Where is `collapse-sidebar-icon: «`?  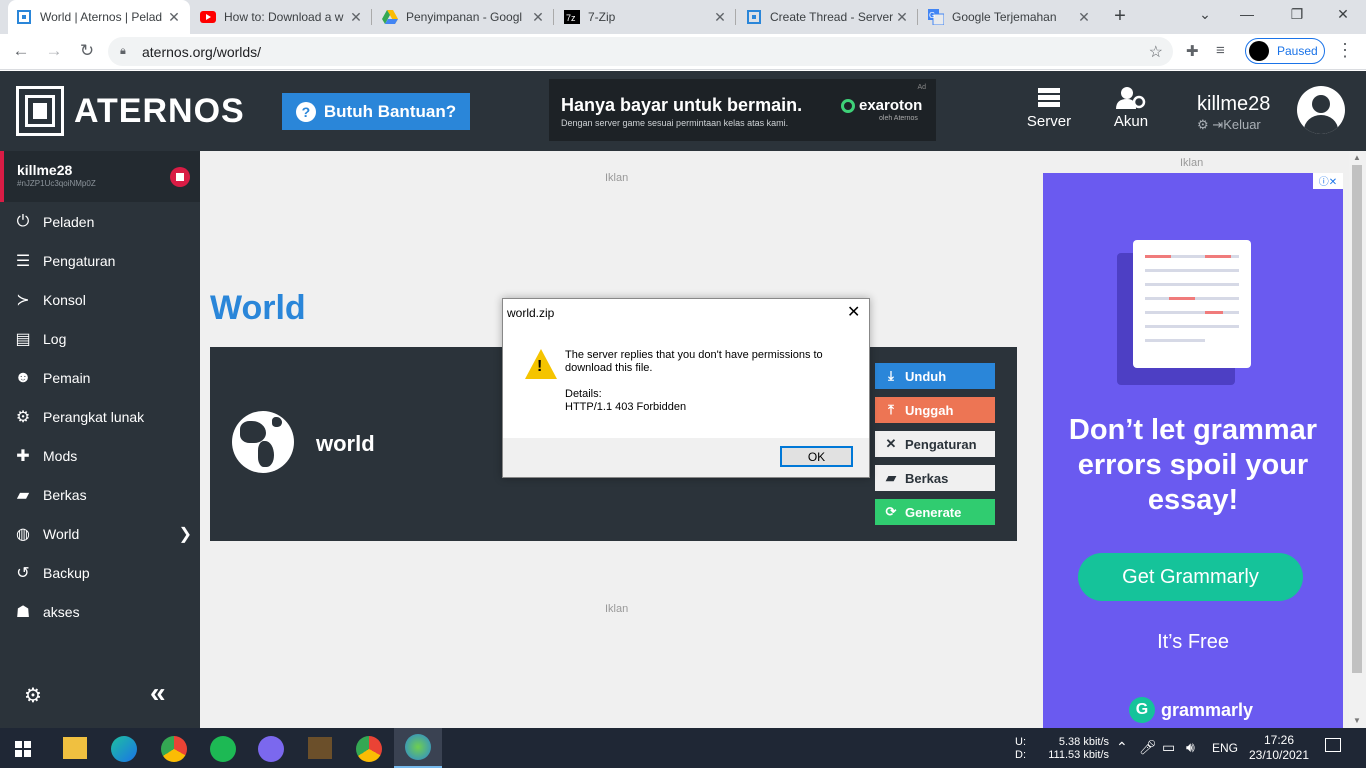
collapse-sidebar-icon: « is located at coordinates (158, 693).